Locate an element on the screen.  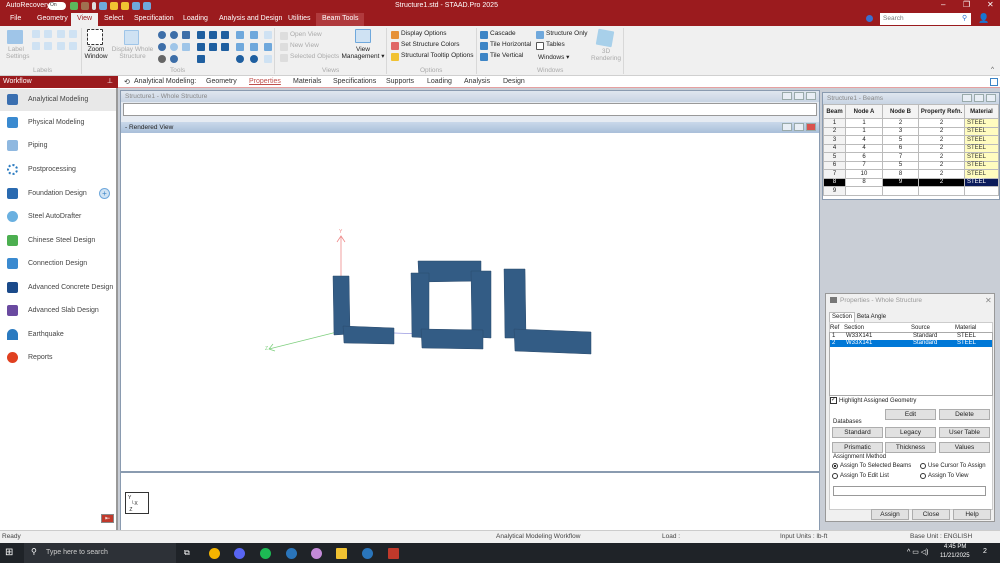
tile-horizontal-icon is located at coordinates (484, 46).